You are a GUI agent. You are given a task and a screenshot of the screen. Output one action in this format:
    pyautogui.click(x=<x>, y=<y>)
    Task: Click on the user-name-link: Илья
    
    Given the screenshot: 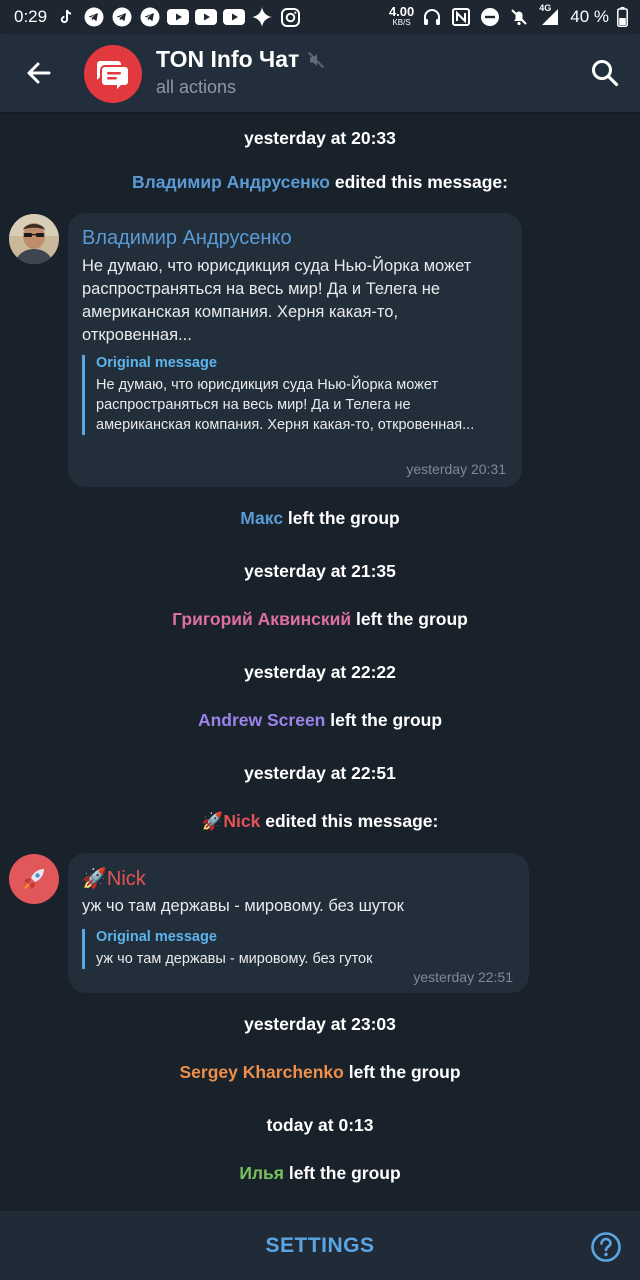 What is the action you would take?
    pyautogui.click(x=261, y=1173)
    